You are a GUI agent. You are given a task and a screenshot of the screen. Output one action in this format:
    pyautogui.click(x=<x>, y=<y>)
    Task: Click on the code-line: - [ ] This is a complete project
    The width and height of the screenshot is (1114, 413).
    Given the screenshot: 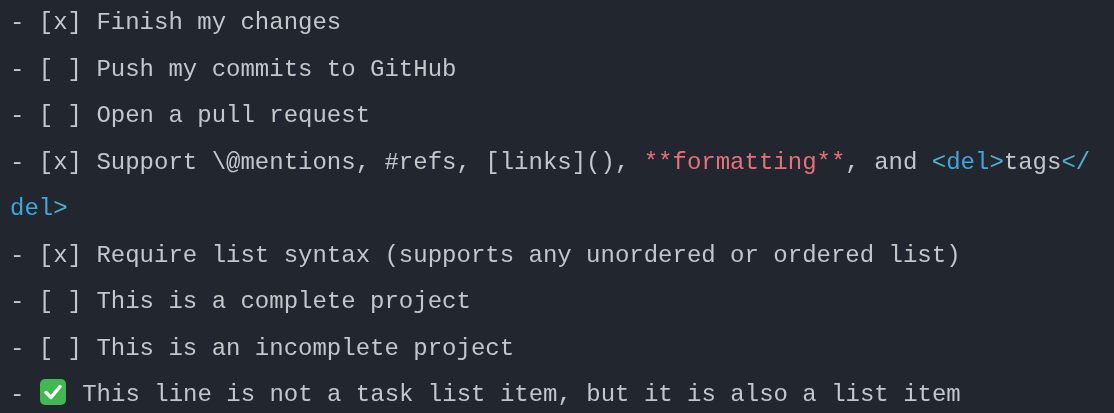 What is the action you would take?
    pyautogui.click(x=240, y=302)
    